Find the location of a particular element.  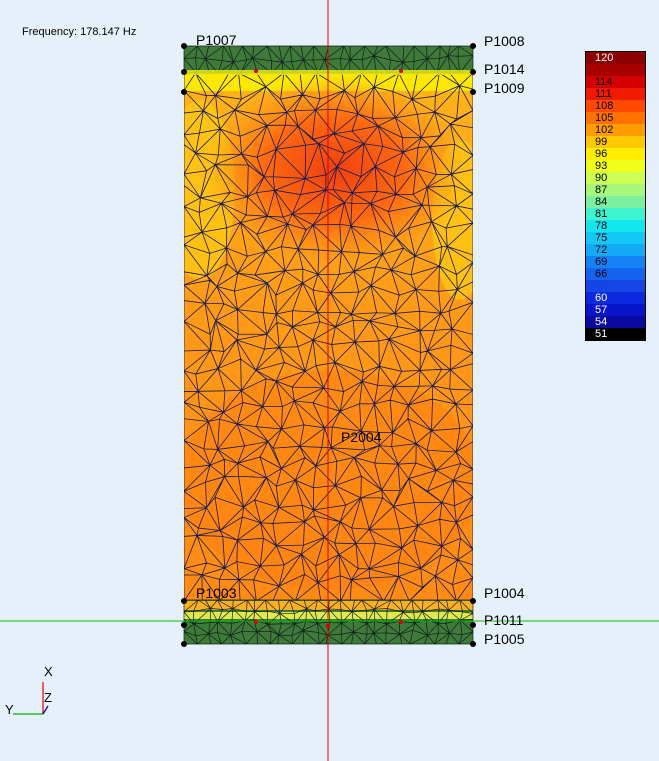

label-p1007: P1007 is located at coordinates (216, 40).